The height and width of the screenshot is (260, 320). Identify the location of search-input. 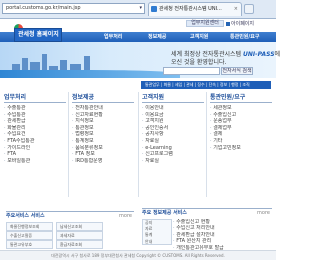
(191, 71).